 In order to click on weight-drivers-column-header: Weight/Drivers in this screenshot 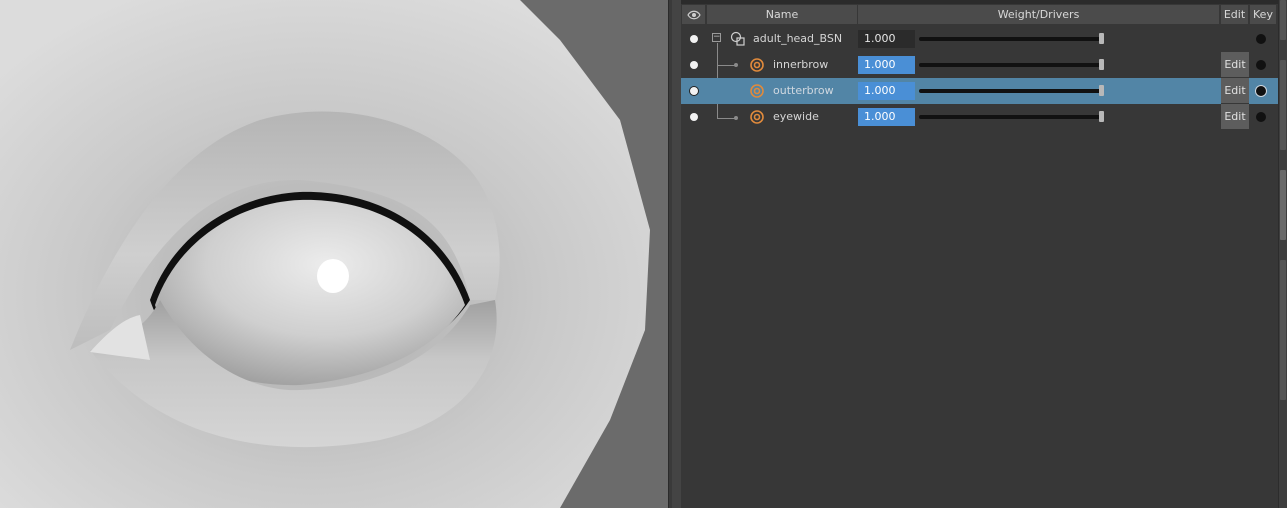, I will do `click(1039, 14)`.